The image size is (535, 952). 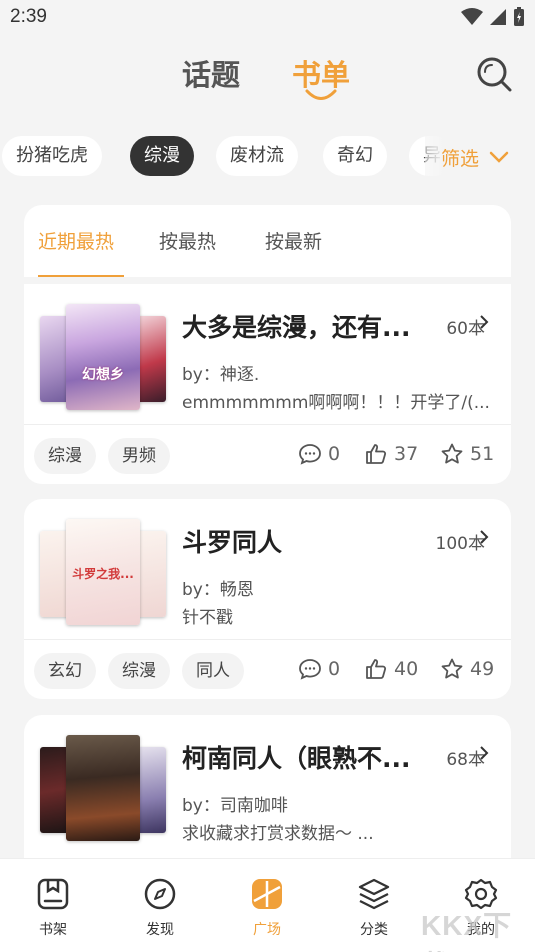 What do you see at coordinates (267, 18) in the screenshot?
I see `status-bar: 2:39` at bounding box center [267, 18].